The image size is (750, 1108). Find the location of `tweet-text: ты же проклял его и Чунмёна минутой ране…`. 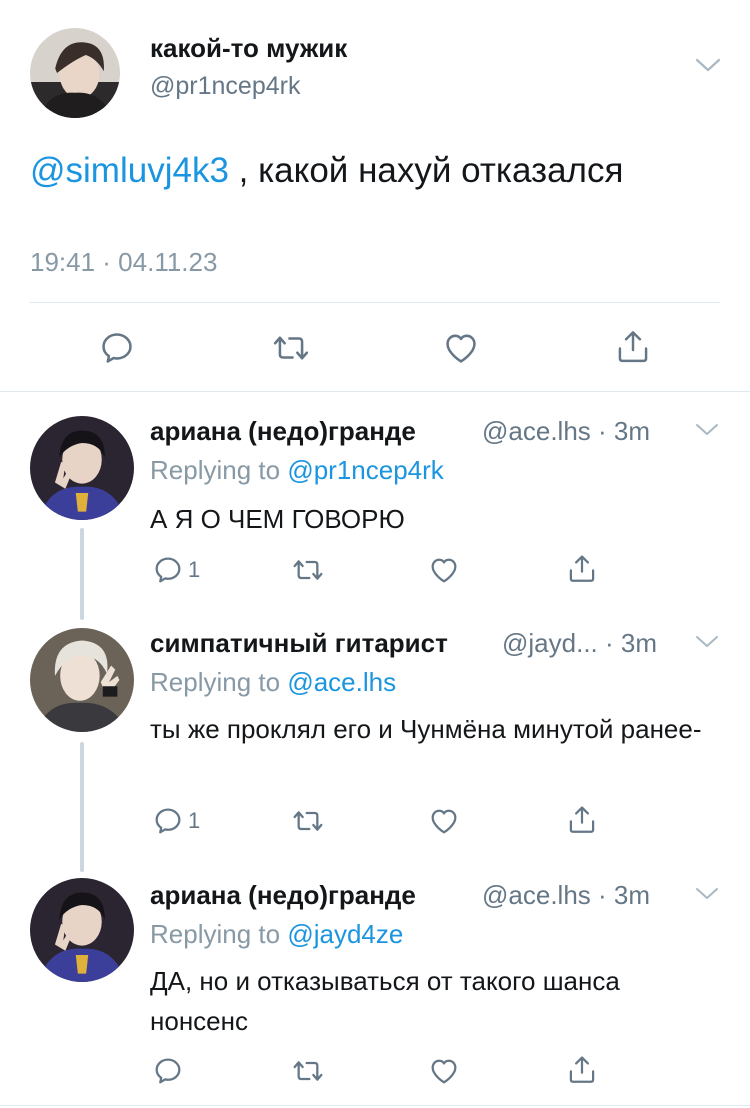

tweet-text: ты же проклял его и Чунмёна минутой ране… is located at coordinates (426, 729).